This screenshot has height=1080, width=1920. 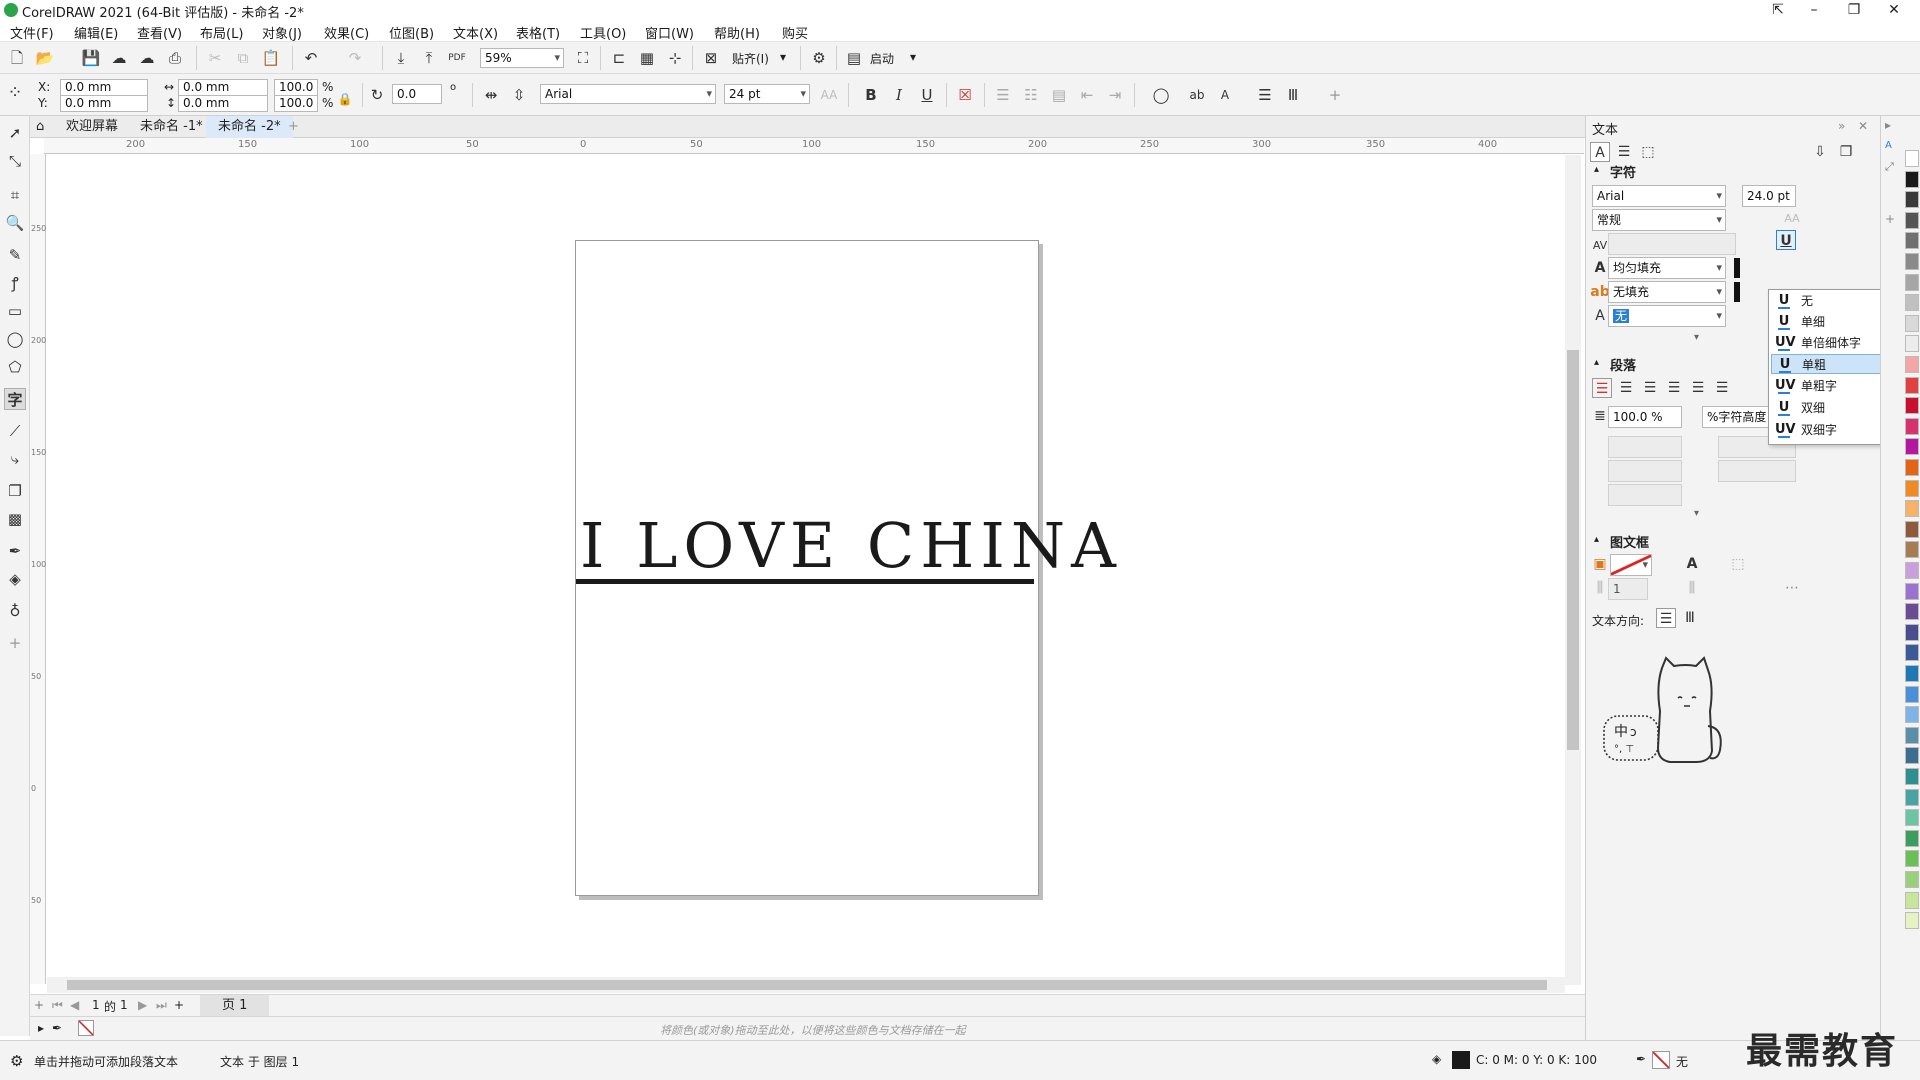 I want to click on palette-expand-icon: ▸, so click(x=41, y=1028).